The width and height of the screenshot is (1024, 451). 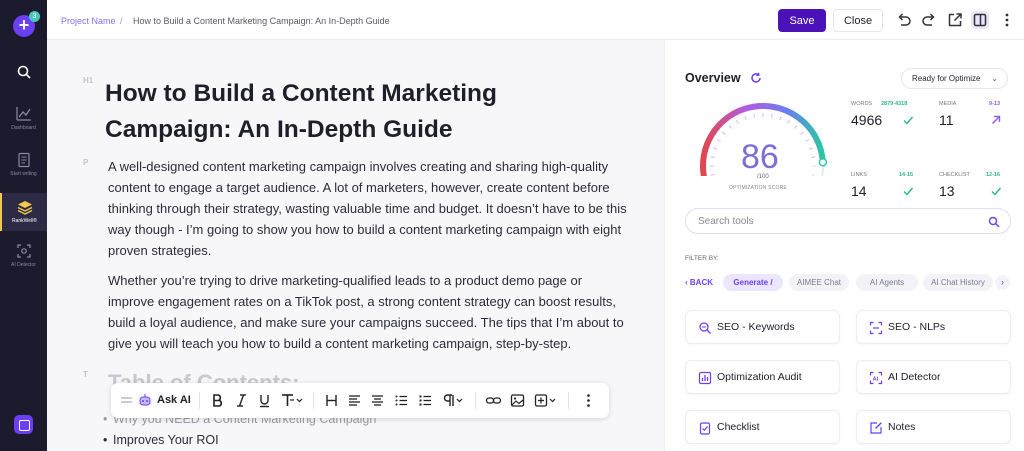 What do you see at coordinates (88, 21) in the screenshot?
I see `breadcrumb-project: Project Name` at bounding box center [88, 21].